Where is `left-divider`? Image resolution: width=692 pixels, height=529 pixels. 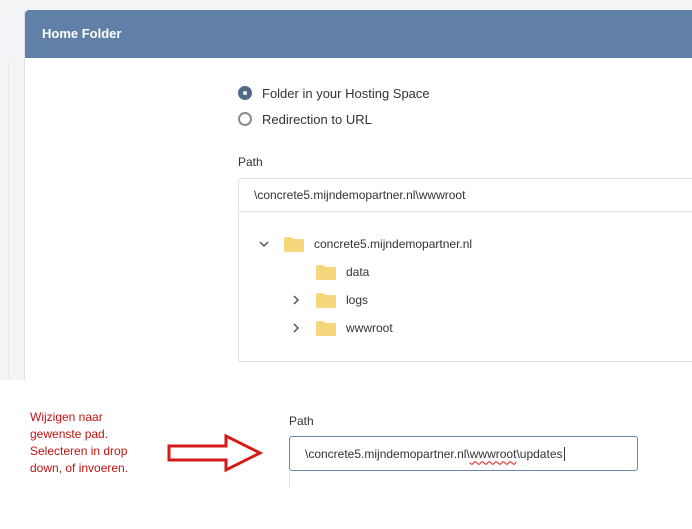 left-divider is located at coordinates (8, 221).